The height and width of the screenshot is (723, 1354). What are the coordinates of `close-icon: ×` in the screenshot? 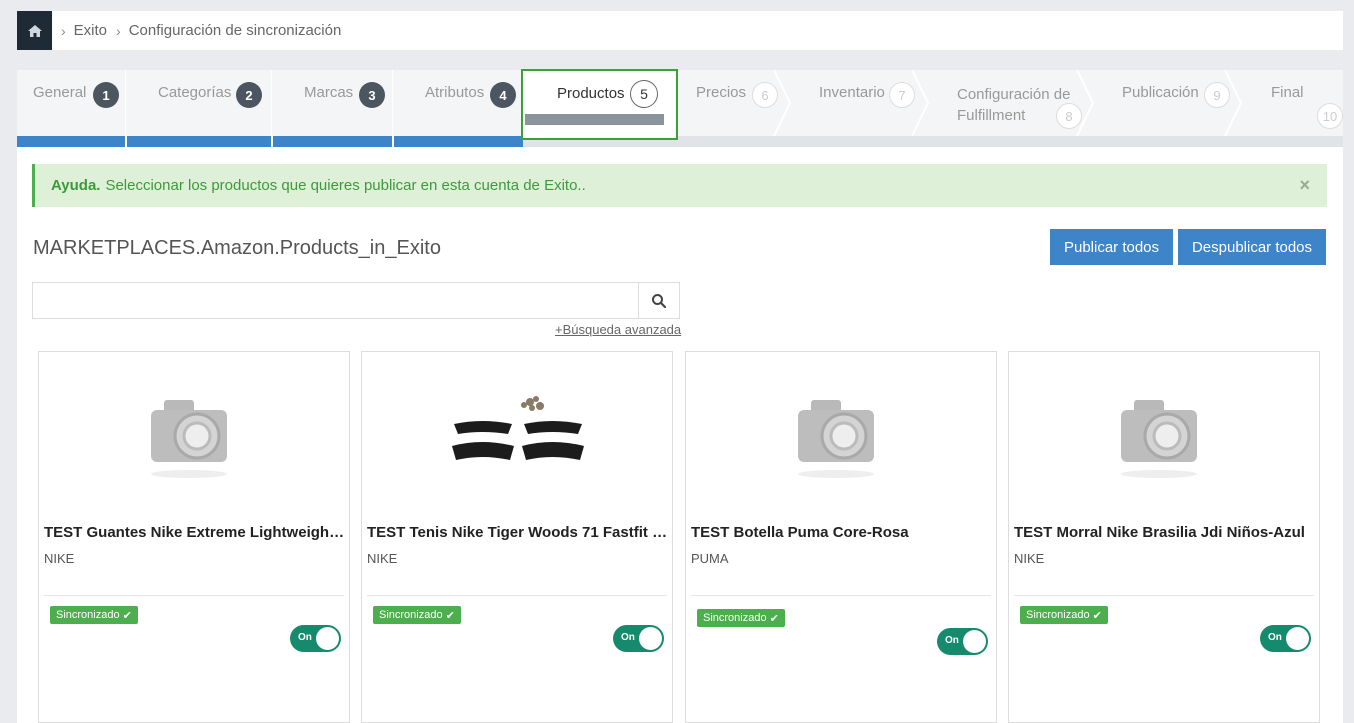 It's located at (1304, 185).